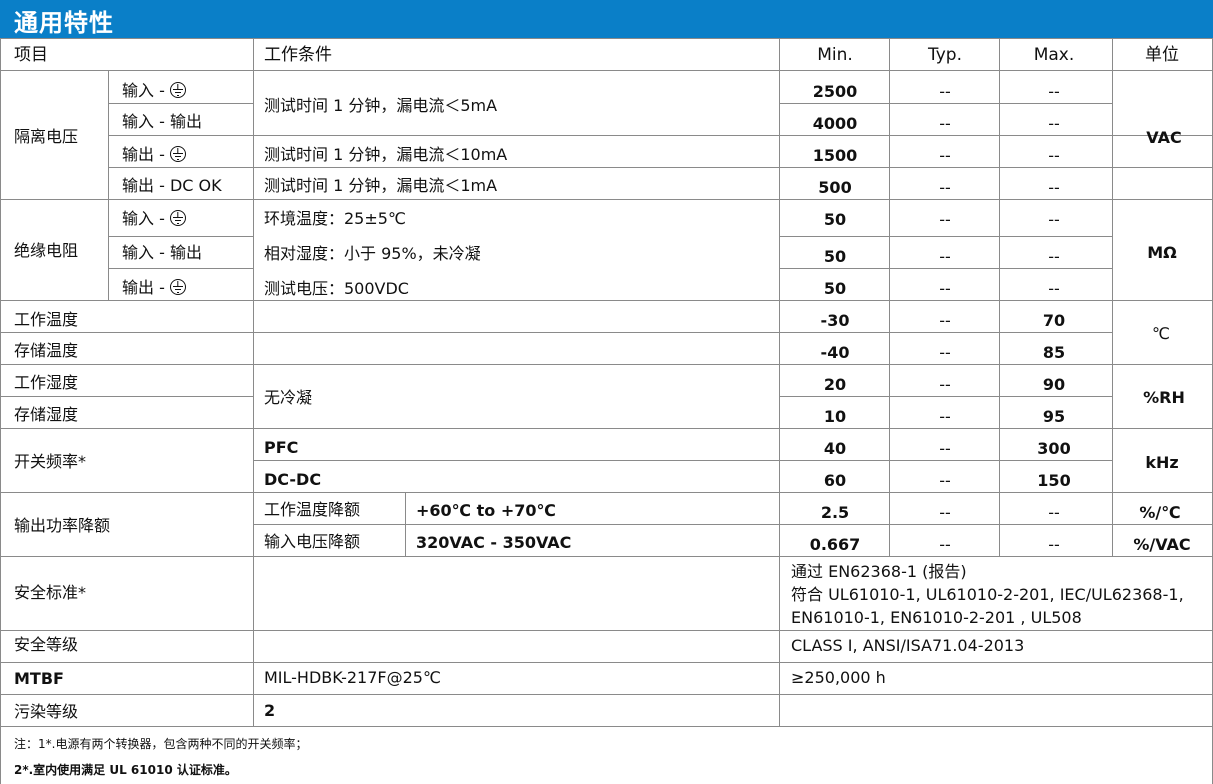 The image size is (1213, 784). What do you see at coordinates (835, 320) in the screenshot?
I see `temp-min-1: -30` at bounding box center [835, 320].